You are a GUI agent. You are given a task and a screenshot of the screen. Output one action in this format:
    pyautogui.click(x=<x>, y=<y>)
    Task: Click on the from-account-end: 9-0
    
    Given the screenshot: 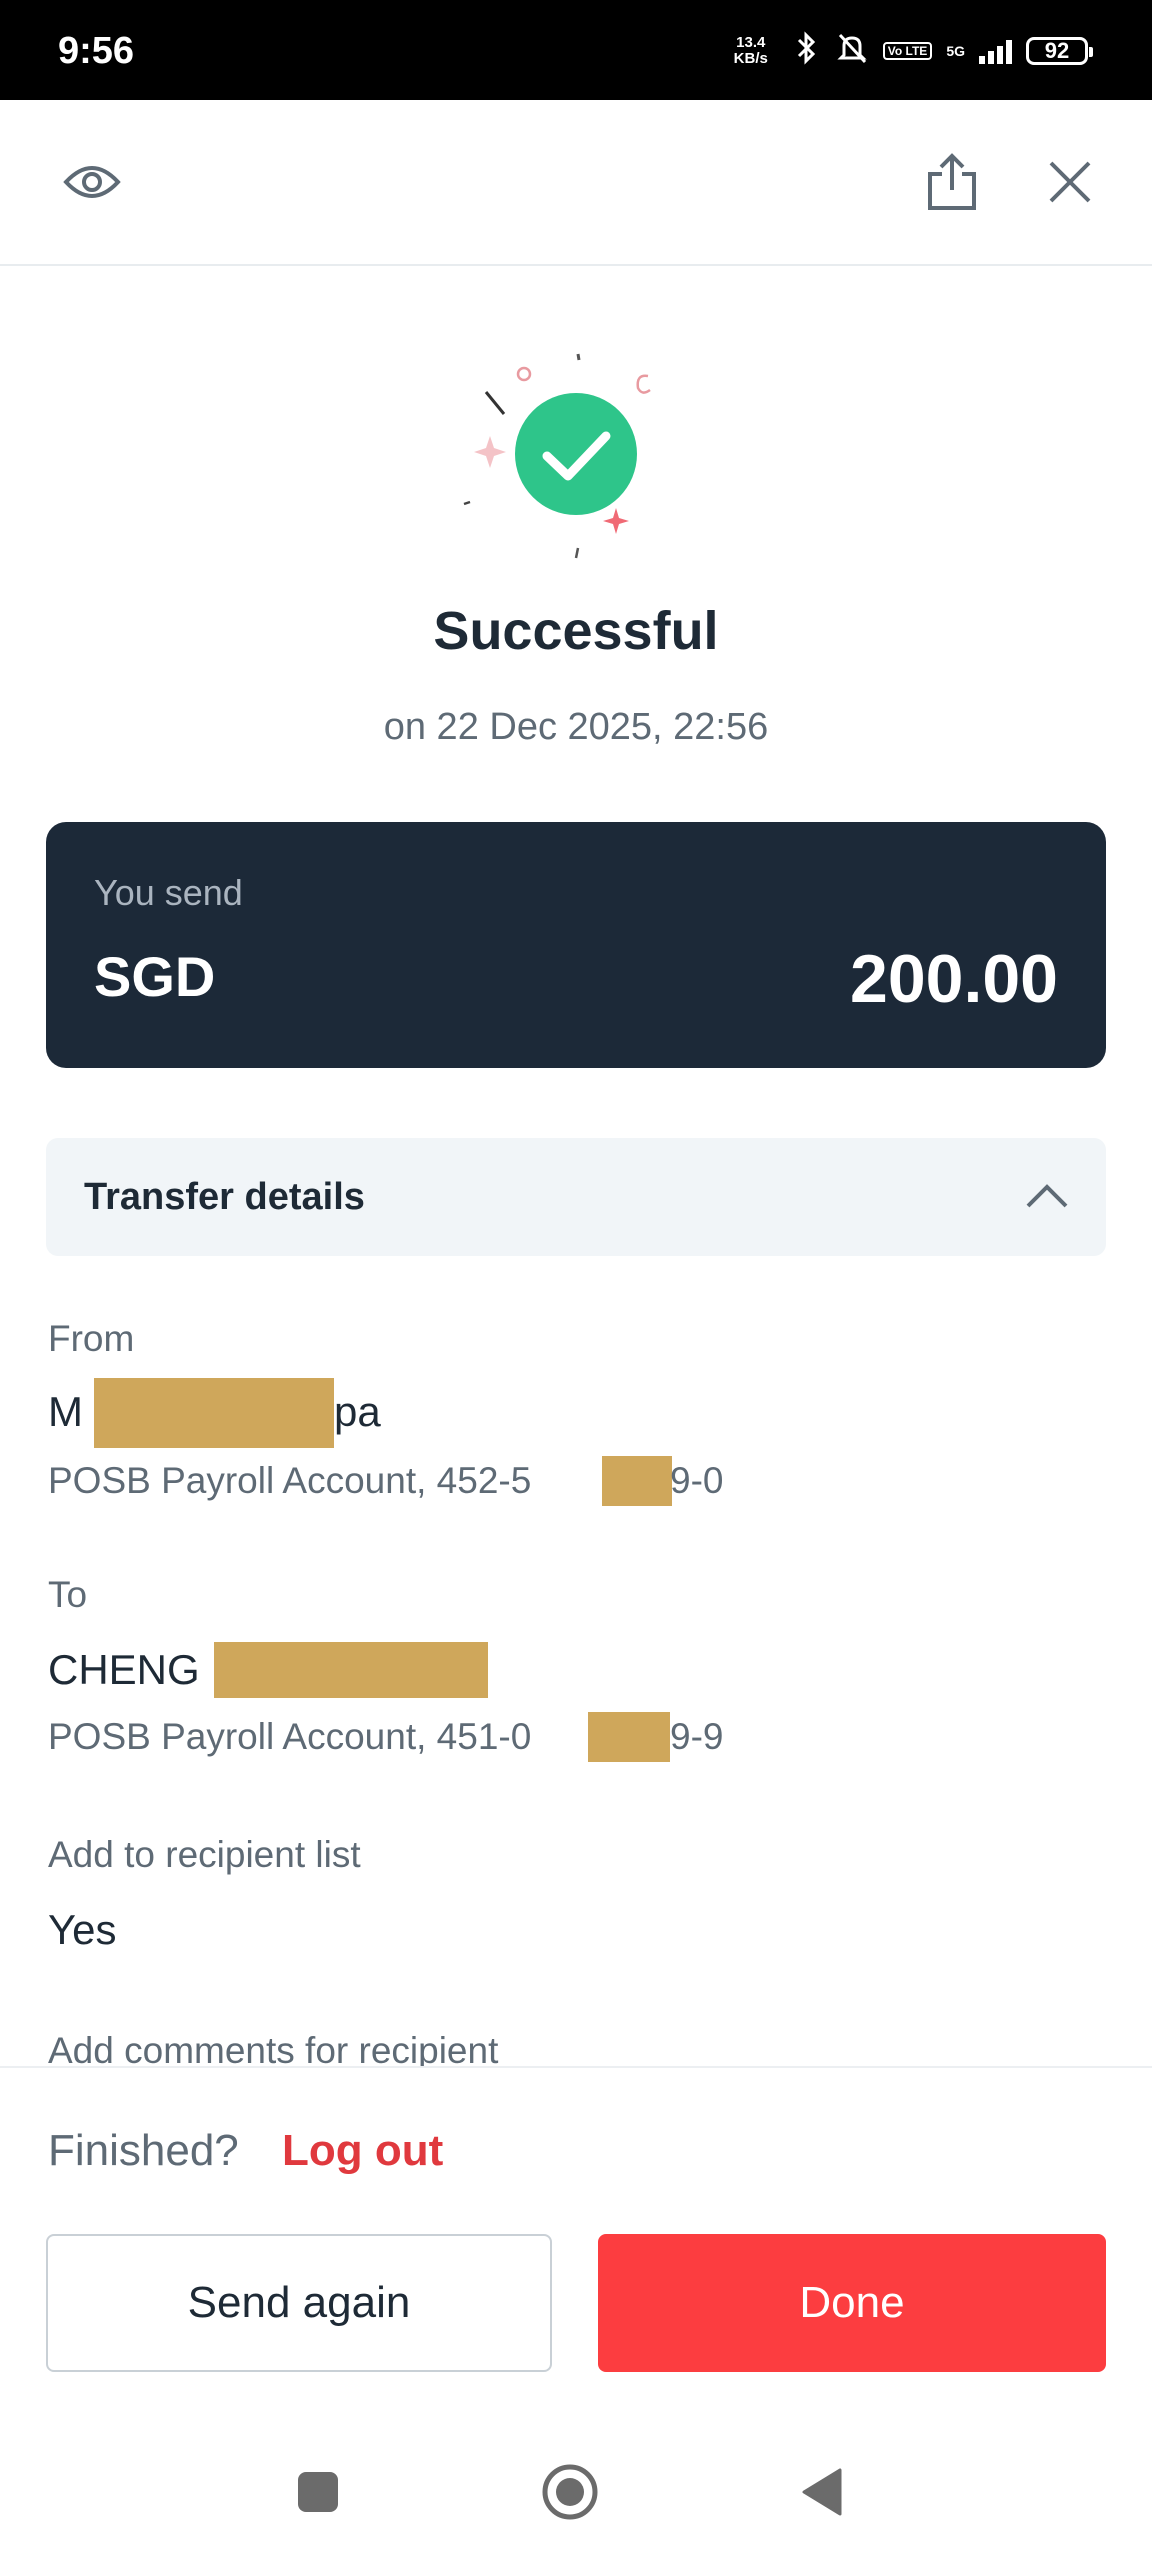 What is the action you would take?
    pyautogui.click(x=697, y=1480)
    